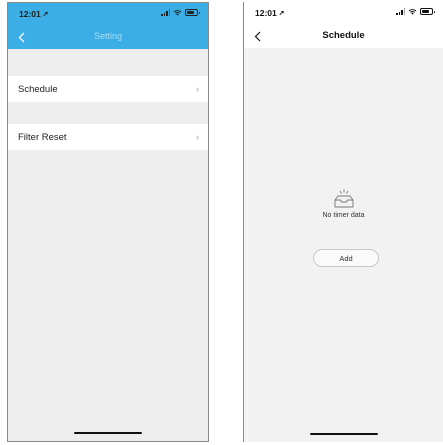  Describe the element at coordinates (38, 89) in the screenshot. I see `menu-item-label: Schedule` at that location.